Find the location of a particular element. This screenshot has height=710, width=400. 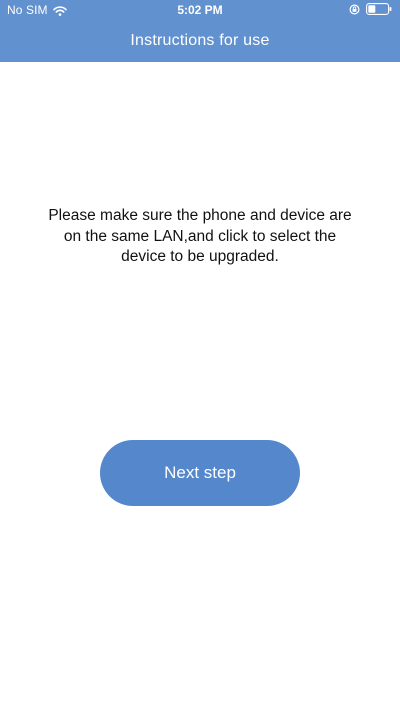

page-title: Instructions for use is located at coordinates (200, 40).